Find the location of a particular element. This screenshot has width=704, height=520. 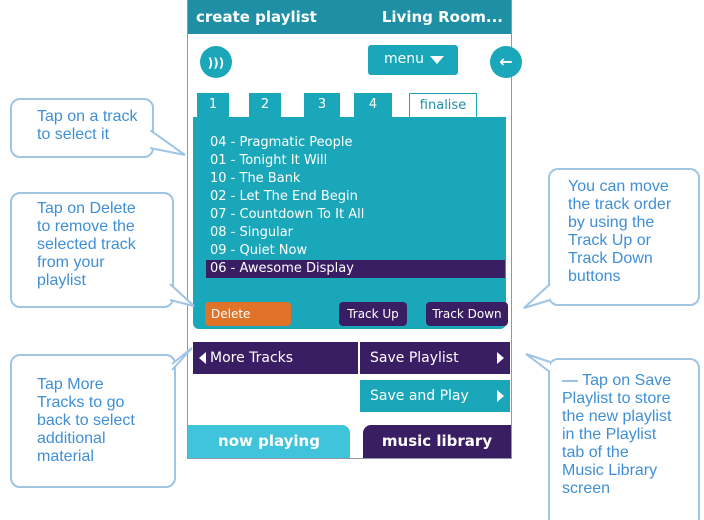

callout-line: playlist is located at coordinates (61, 280).